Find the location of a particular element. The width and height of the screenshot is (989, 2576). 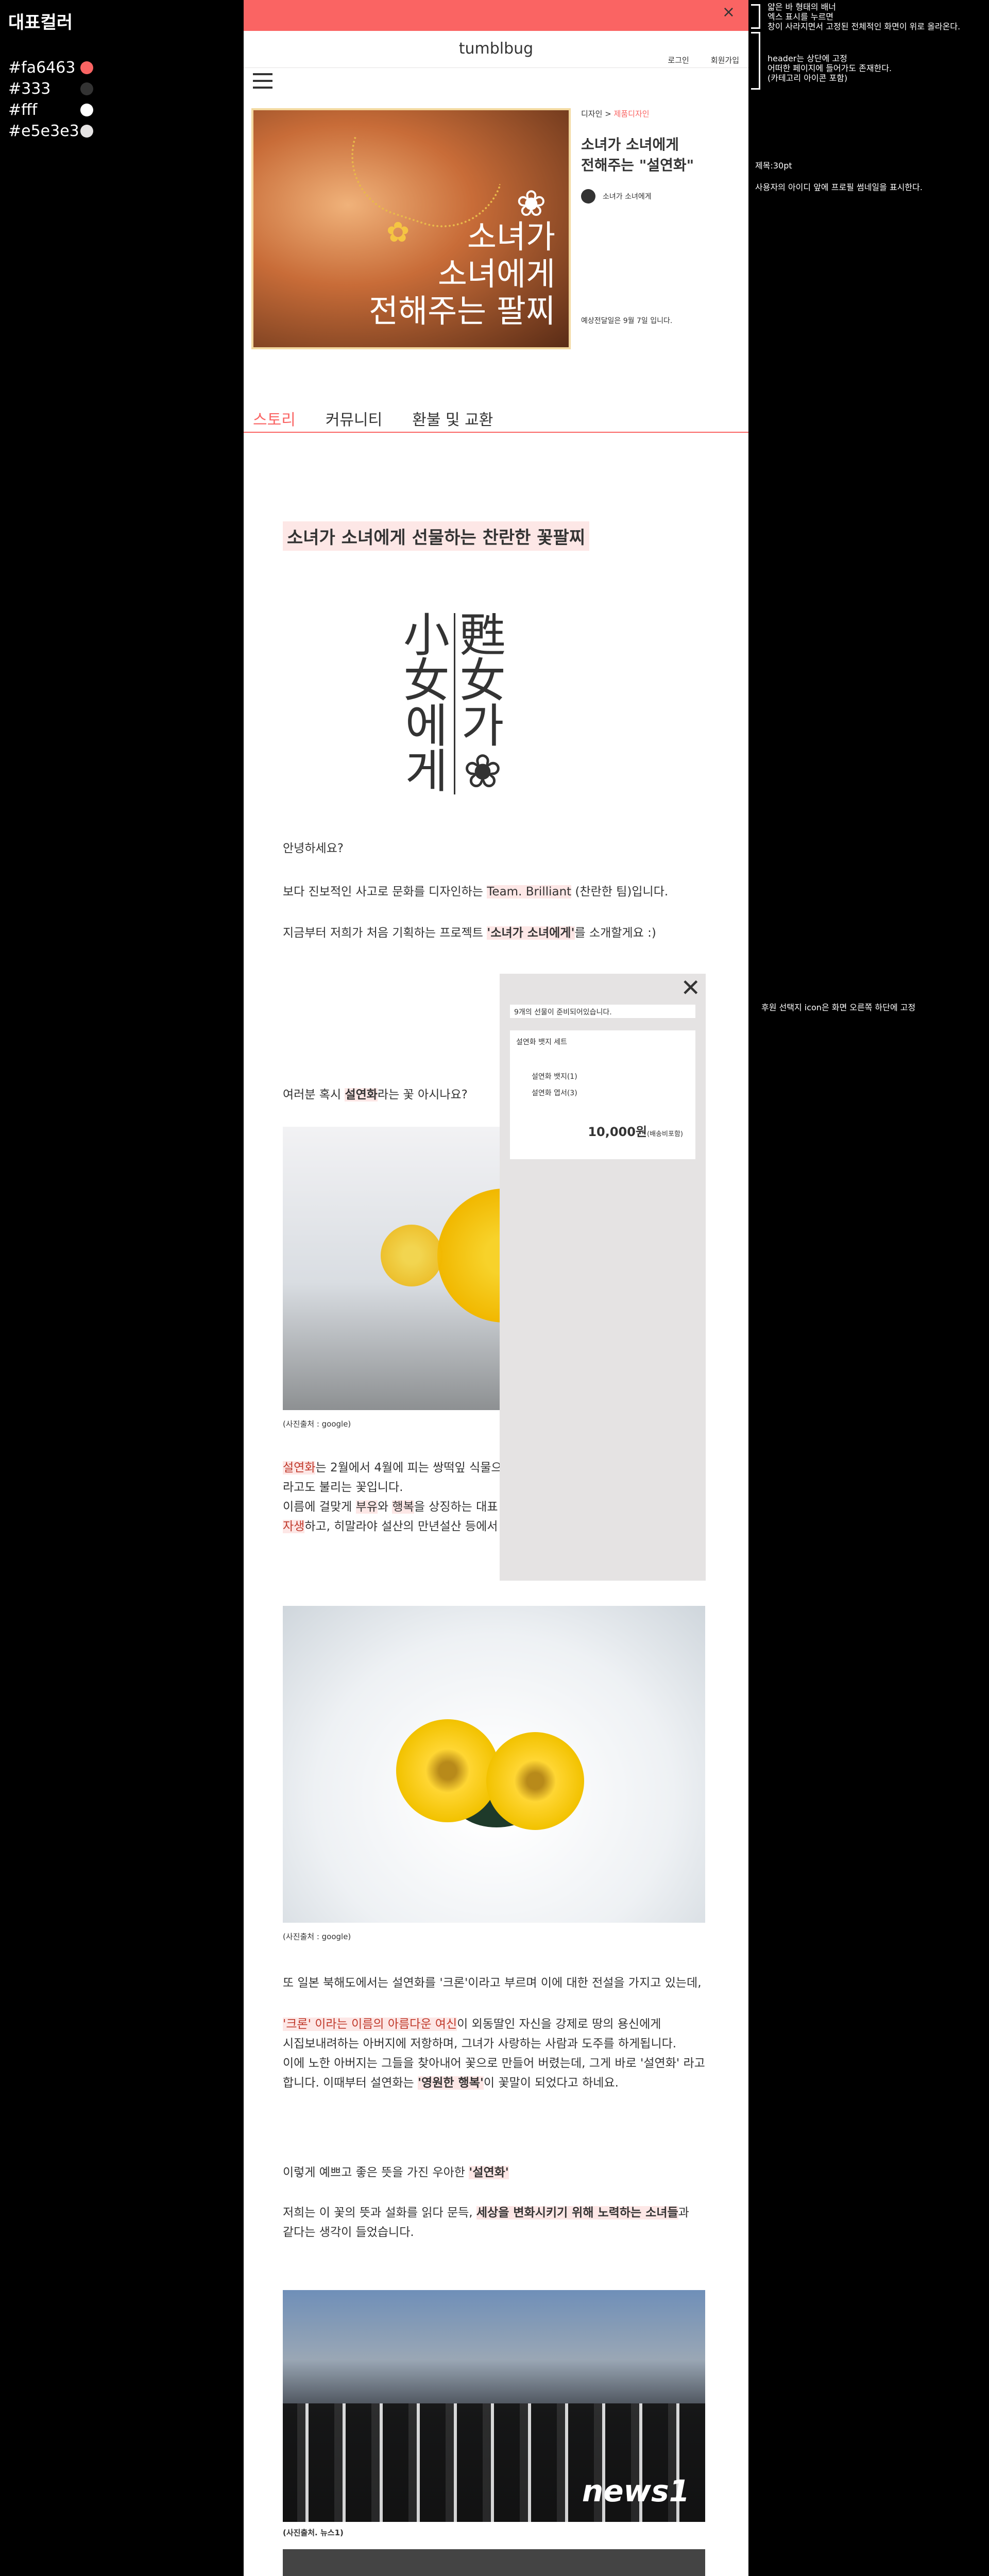

ship-date: 예상전달일은 9월 7일 입니다. is located at coordinates (627, 321).